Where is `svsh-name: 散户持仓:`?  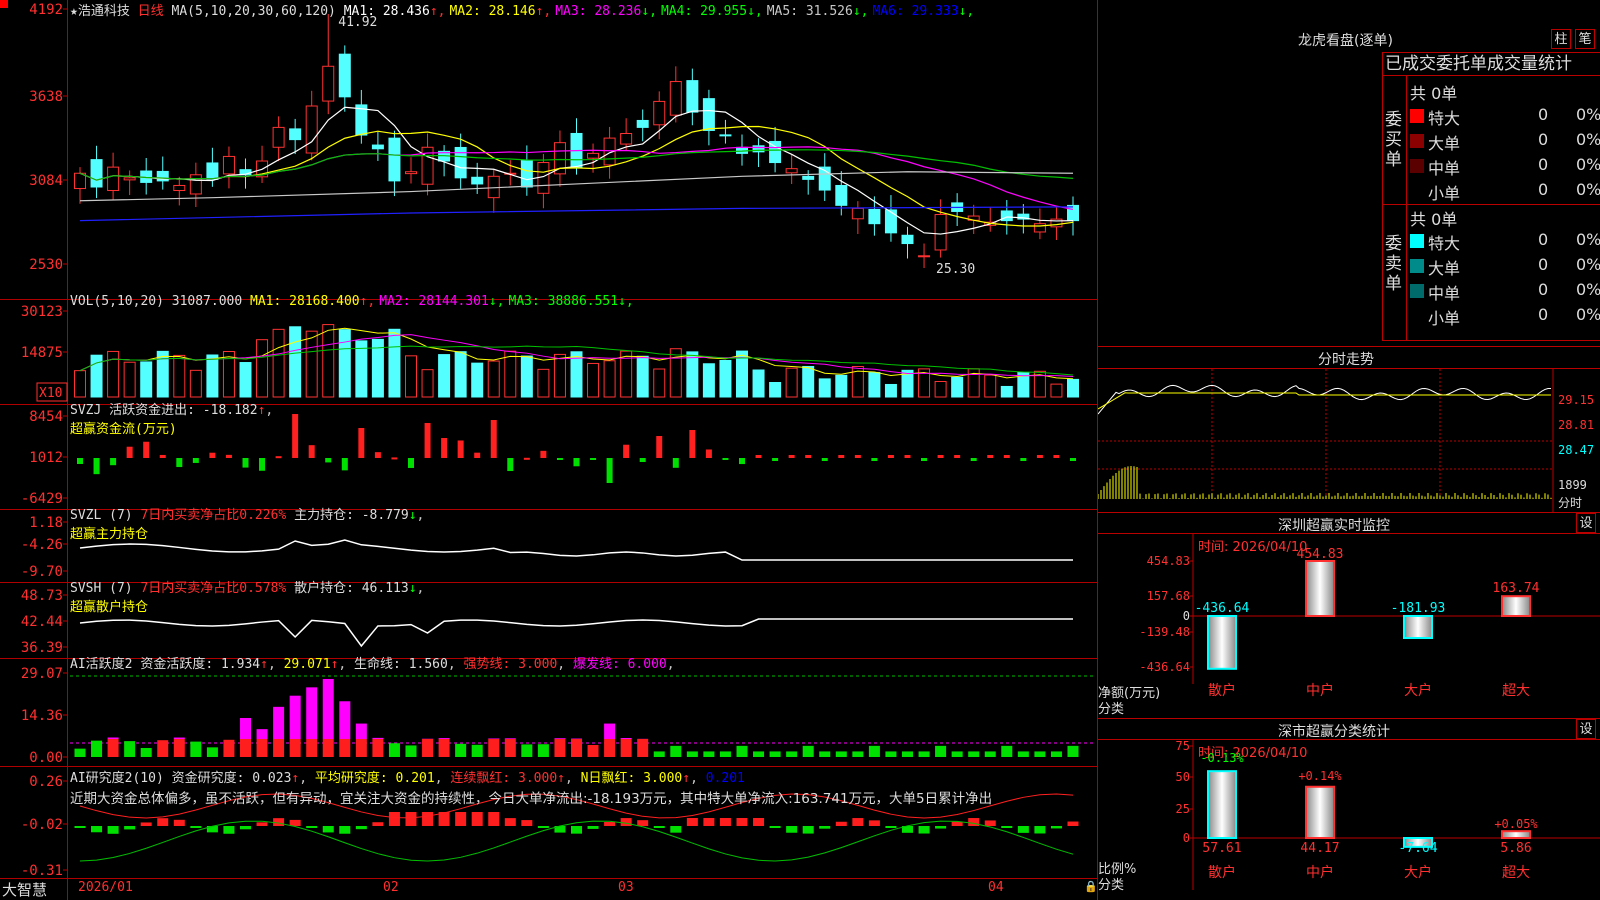 svsh-name: 散户持仓: is located at coordinates (324, 588).